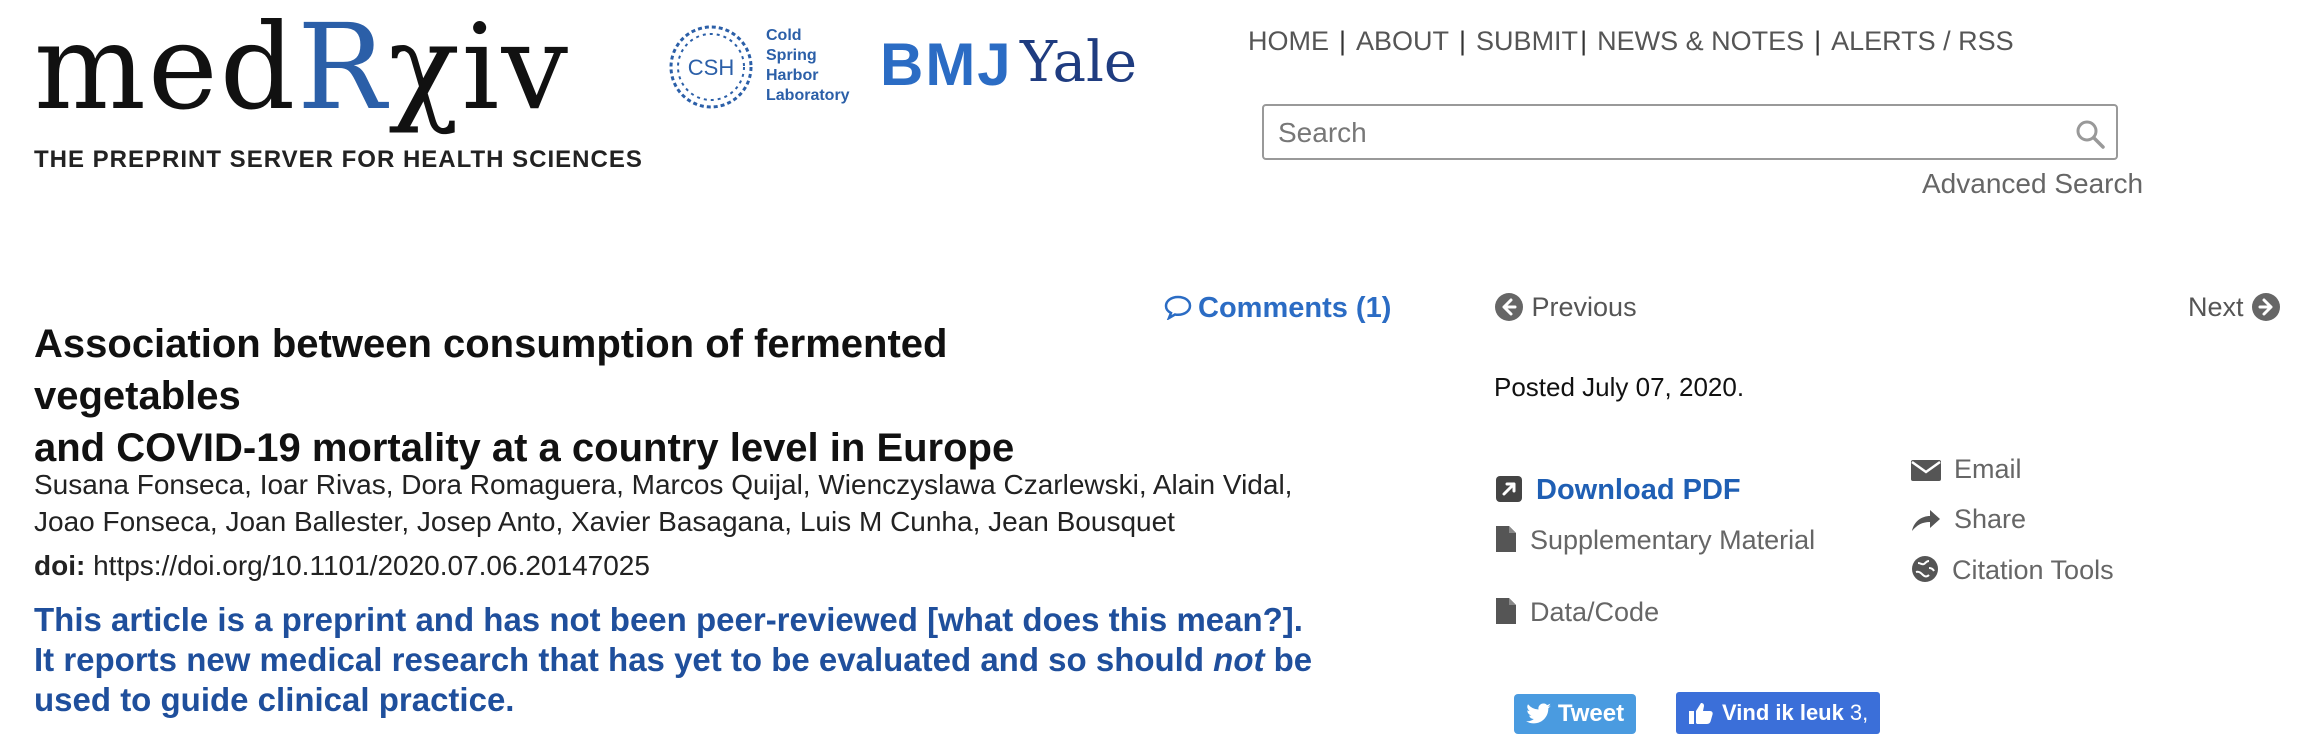 The image size is (2312, 740). Describe the element at coordinates (1668, 133) in the screenshot. I see `search-input` at that location.